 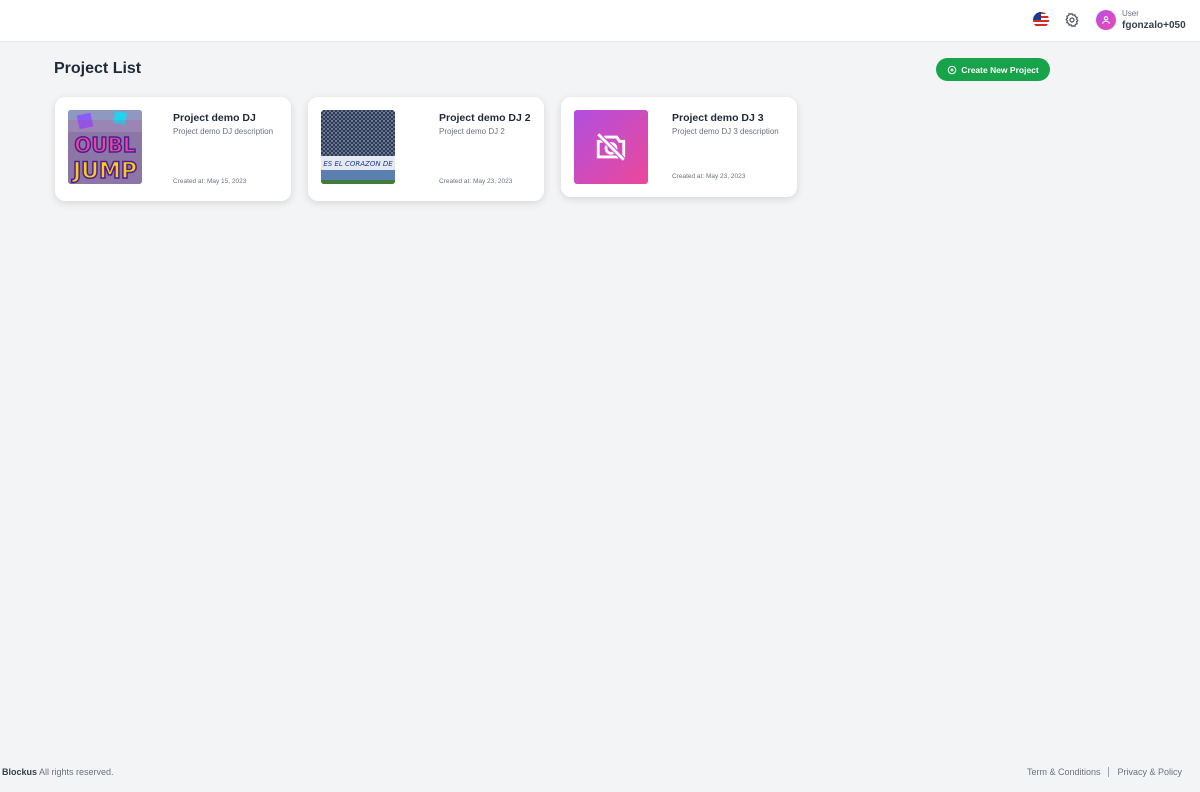 I want to click on page-title: Project List, so click(x=98, y=68).